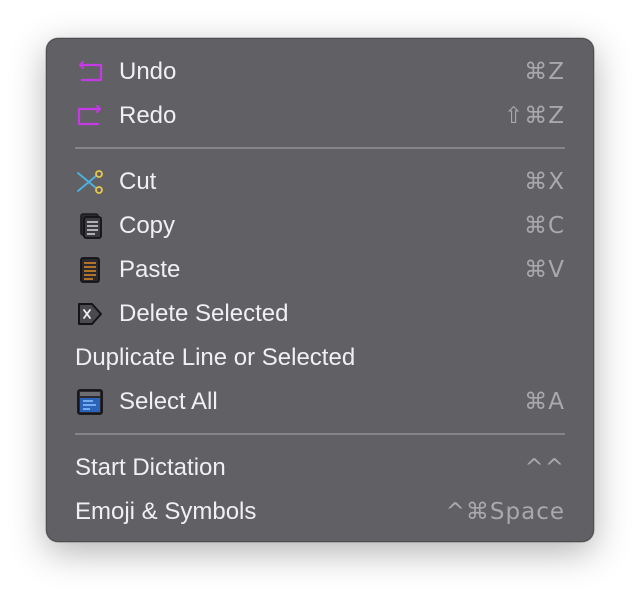 The height and width of the screenshot is (596, 640). What do you see at coordinates (147, 225) in the screenshot?
I see `menu-item-label: Copy` at bounding box center [147, 225].